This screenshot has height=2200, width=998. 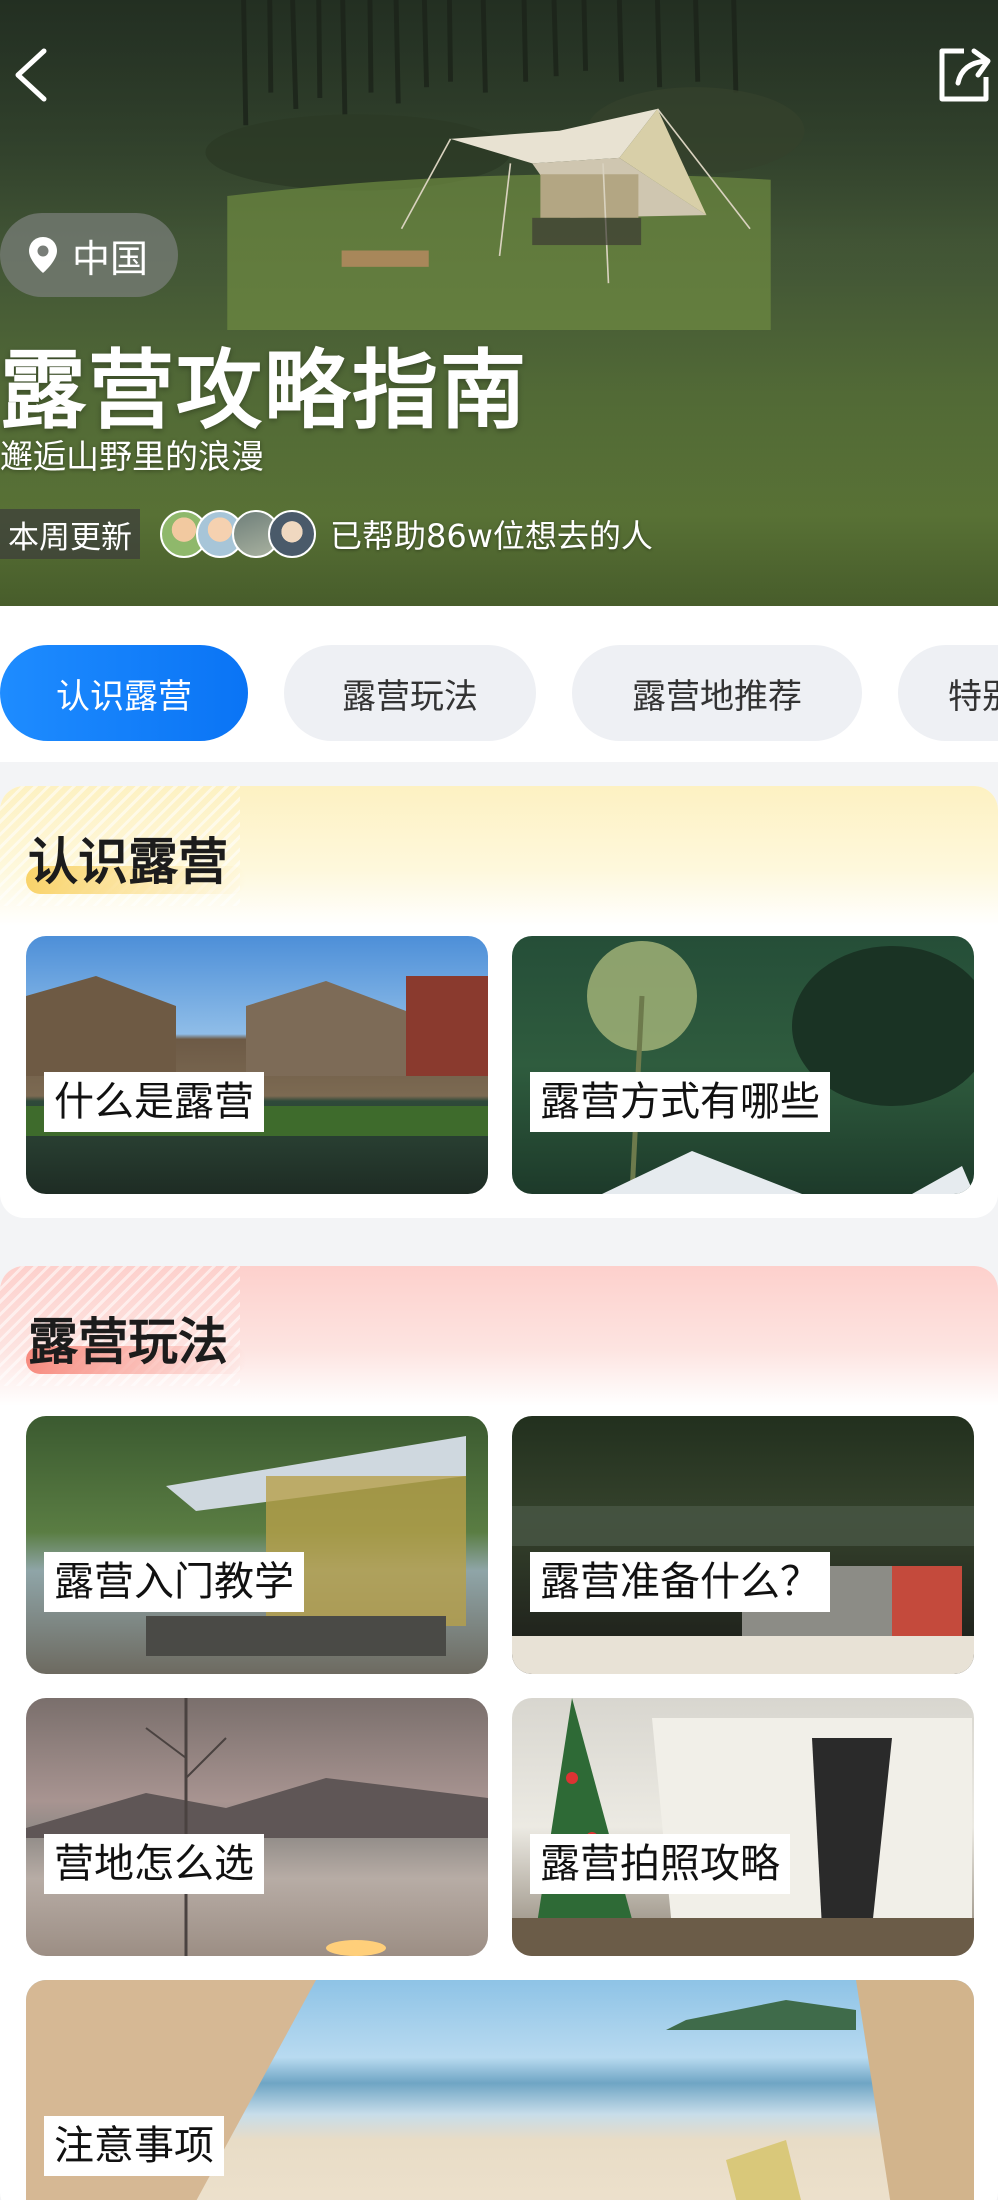 What do you see at coordinates (174, 1582) in the screenshot?
I see `tile-label: 露营入门教学` at bounding box center [174, 1582].